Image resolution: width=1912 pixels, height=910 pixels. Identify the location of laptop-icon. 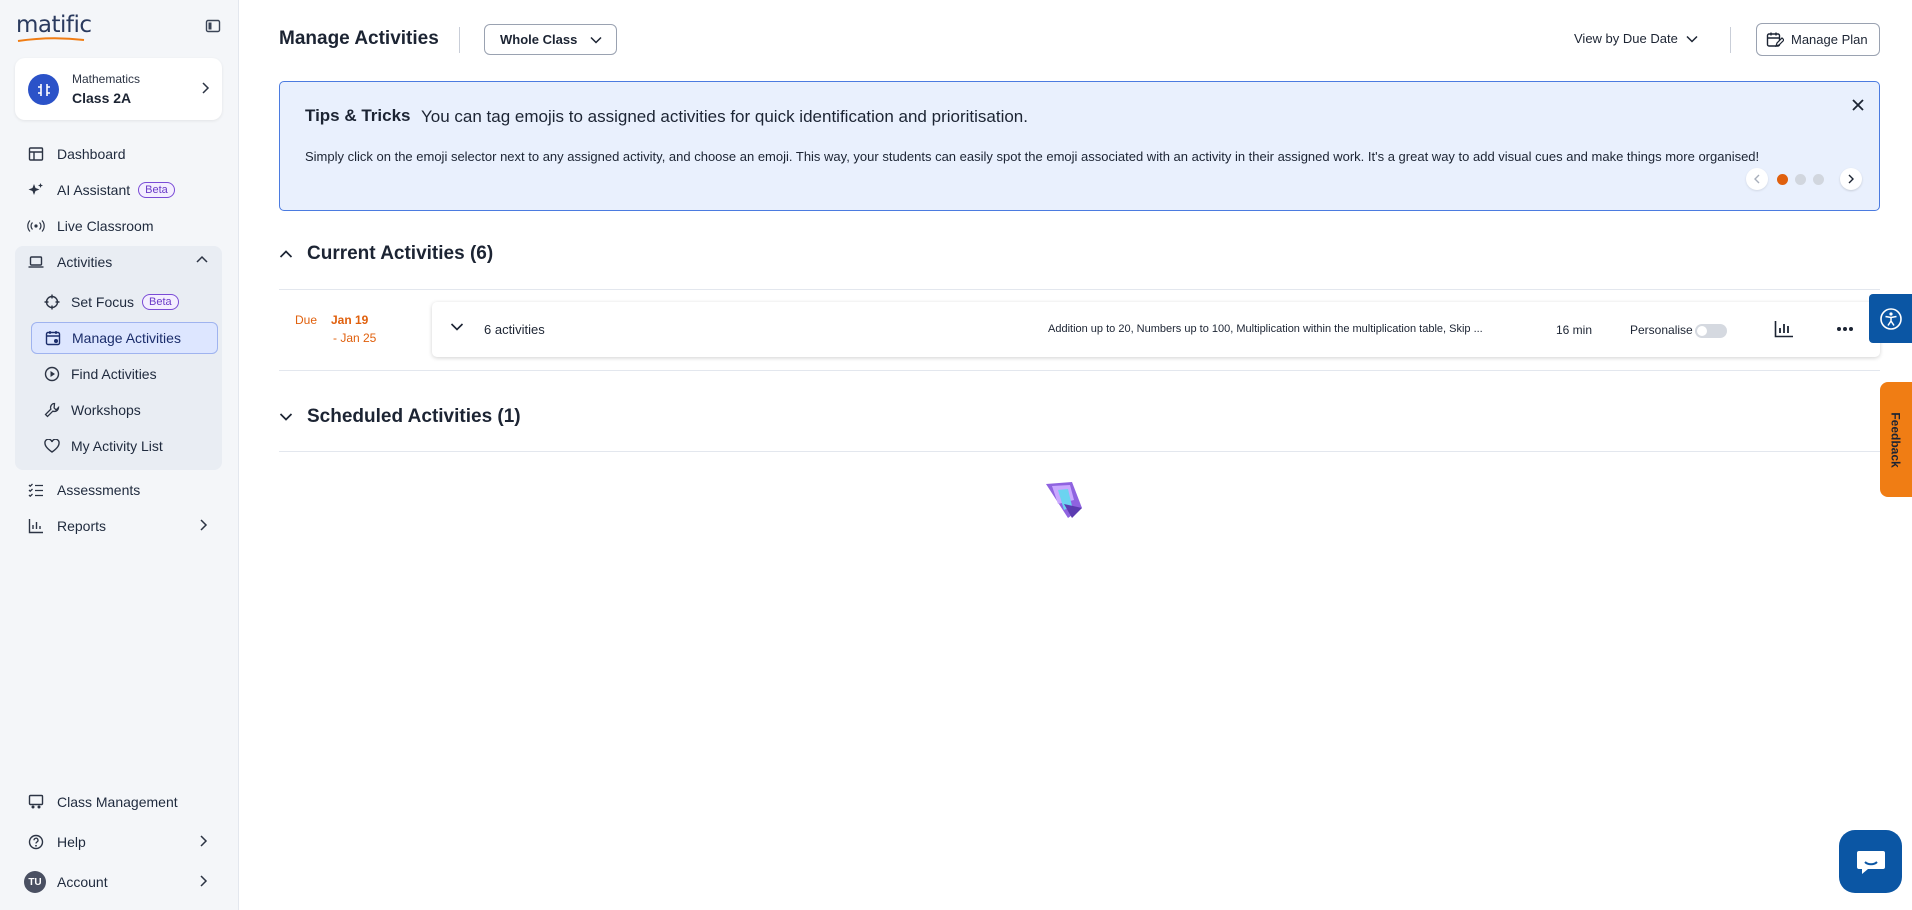
(36, 262).